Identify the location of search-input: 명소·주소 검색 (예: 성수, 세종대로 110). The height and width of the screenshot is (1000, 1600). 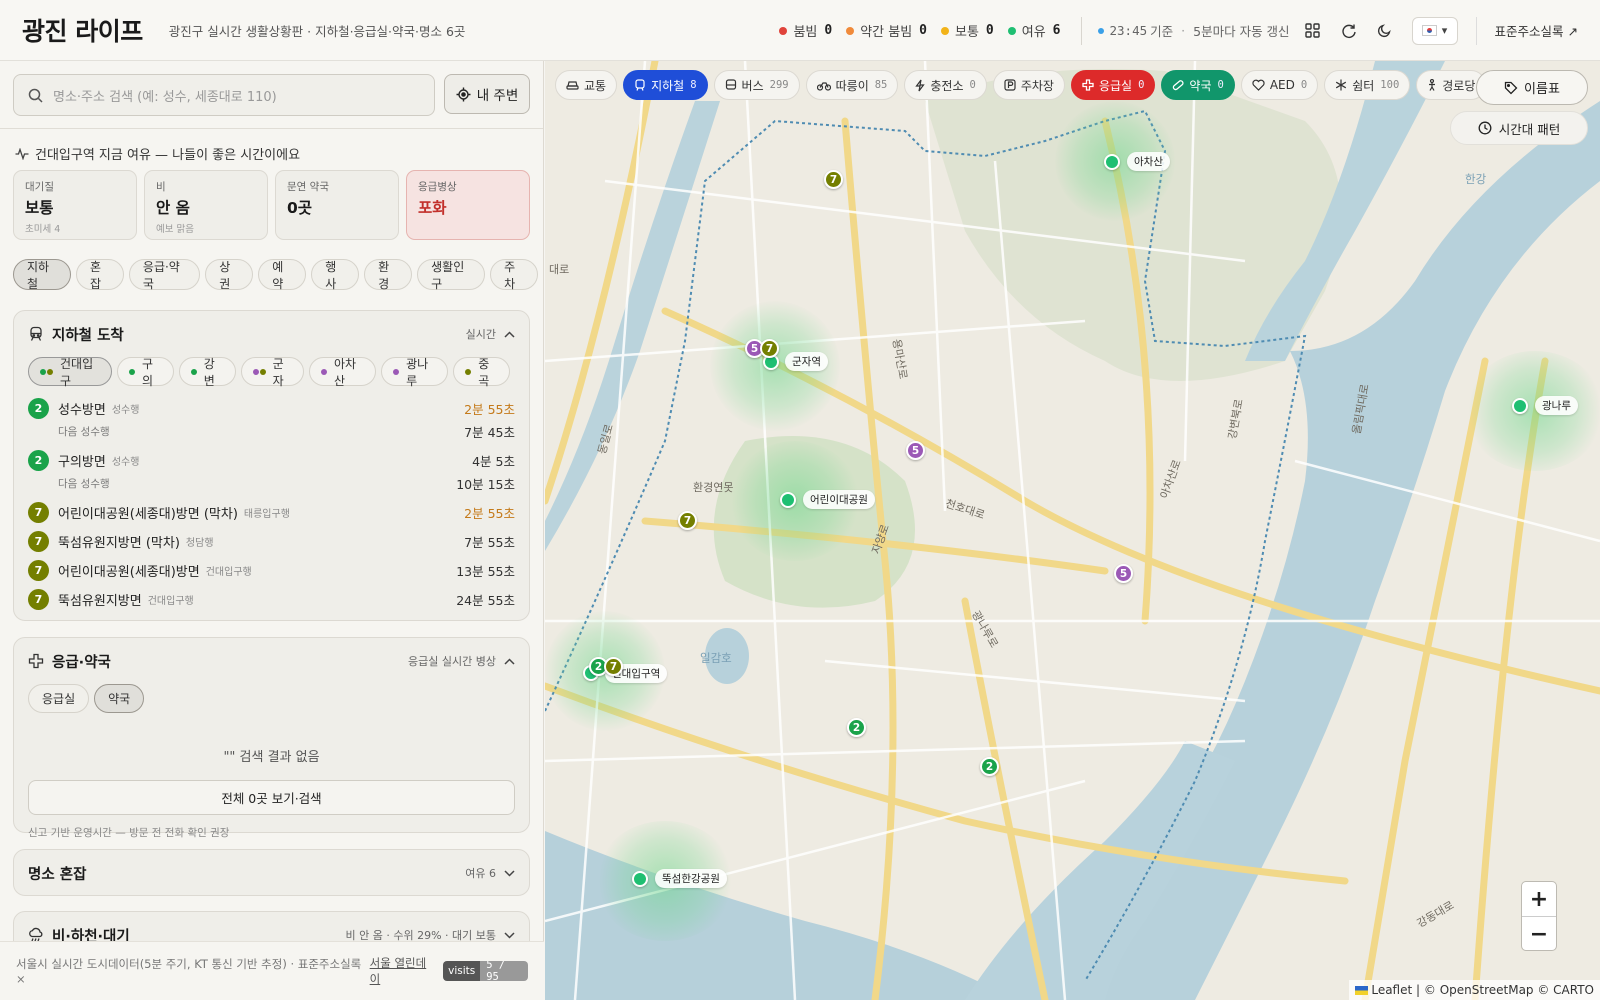
(224, 95).